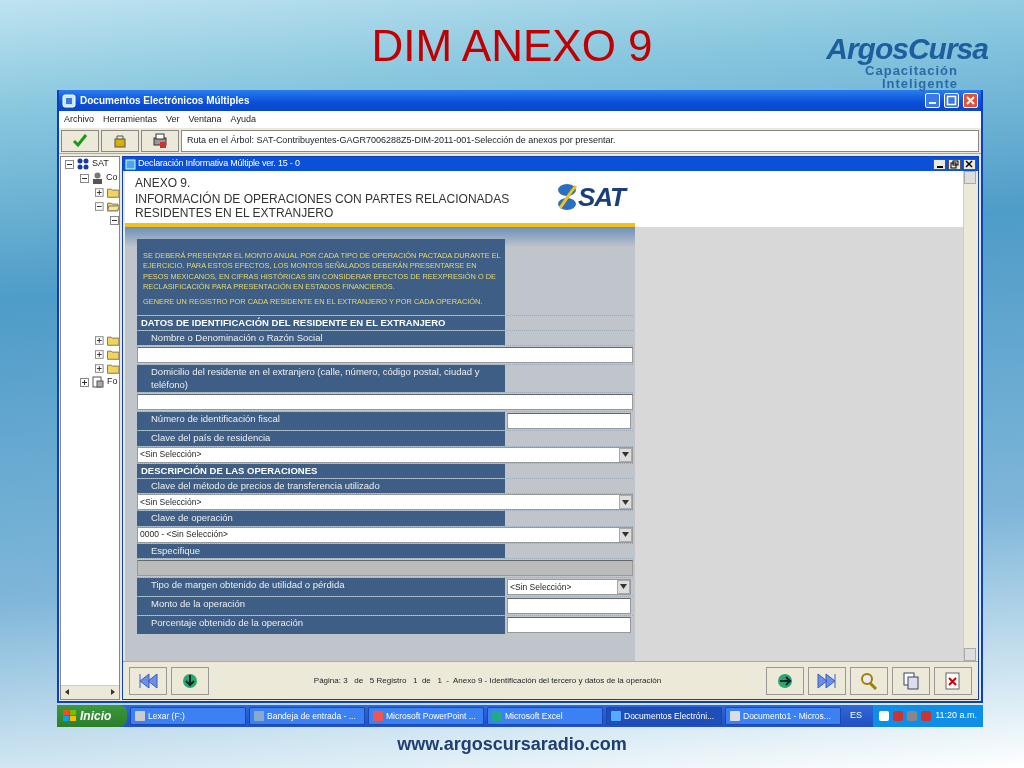  Describe the element at coordinates (969, 416) in the screenshot. I see `vertical-scrollbar` at that location.